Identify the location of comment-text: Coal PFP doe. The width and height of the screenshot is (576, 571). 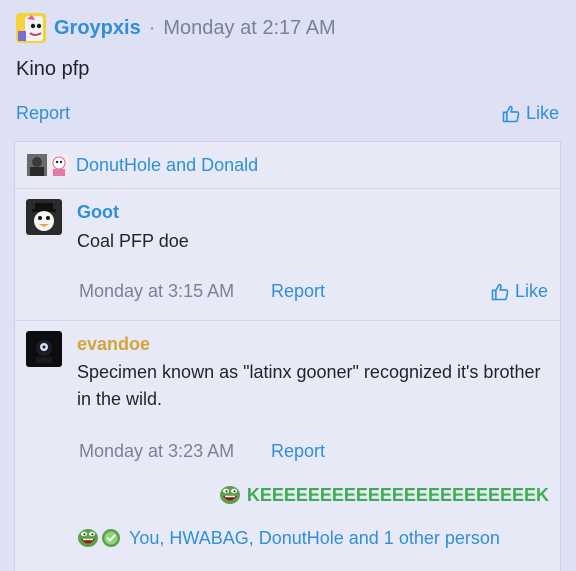
(133, 241).